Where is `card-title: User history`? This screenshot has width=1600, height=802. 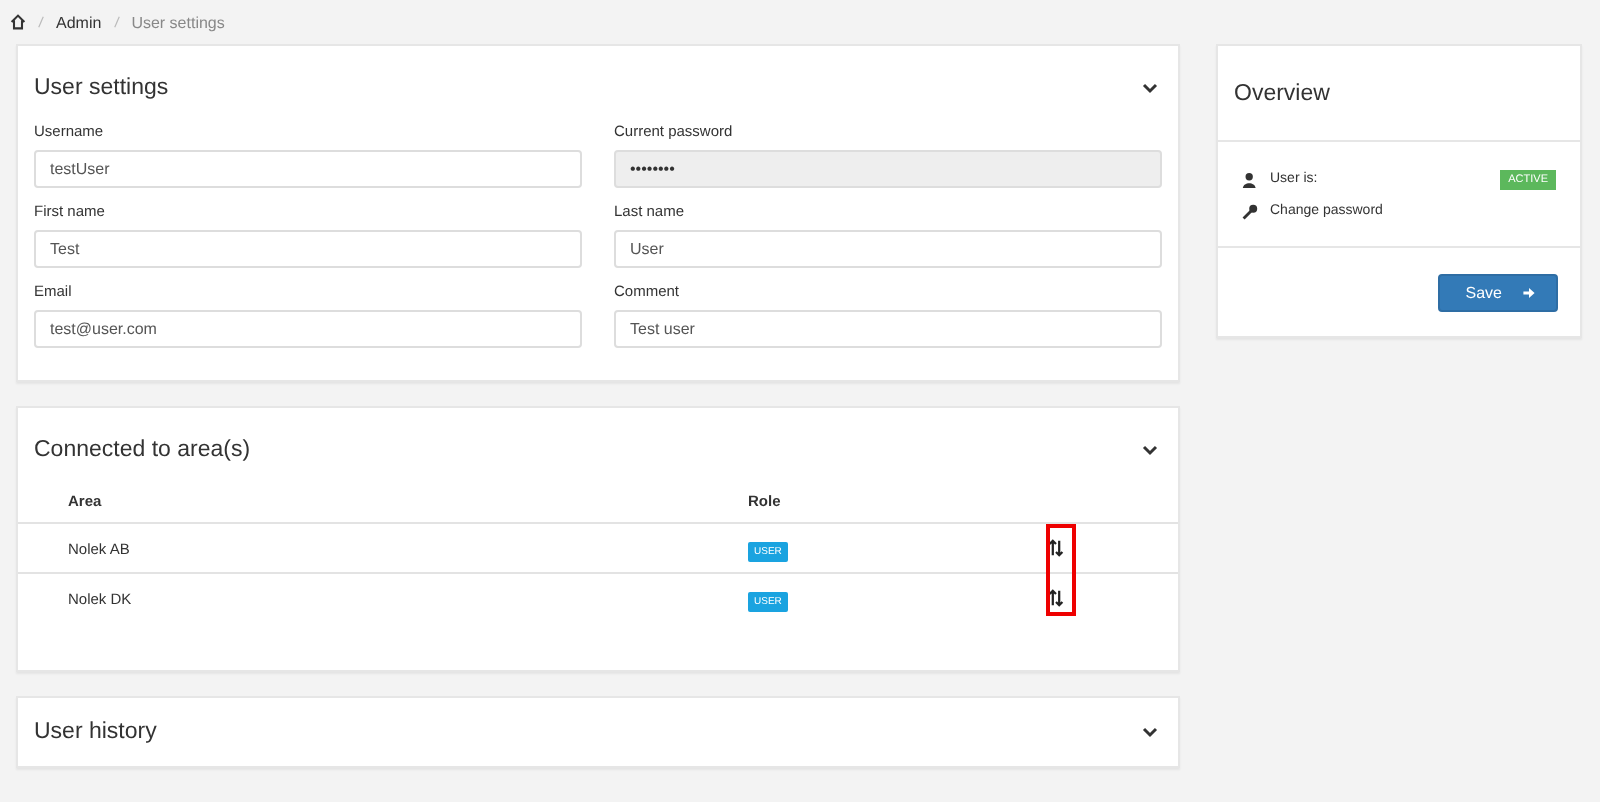 card-title: User history is located at coordinates (95, 732).